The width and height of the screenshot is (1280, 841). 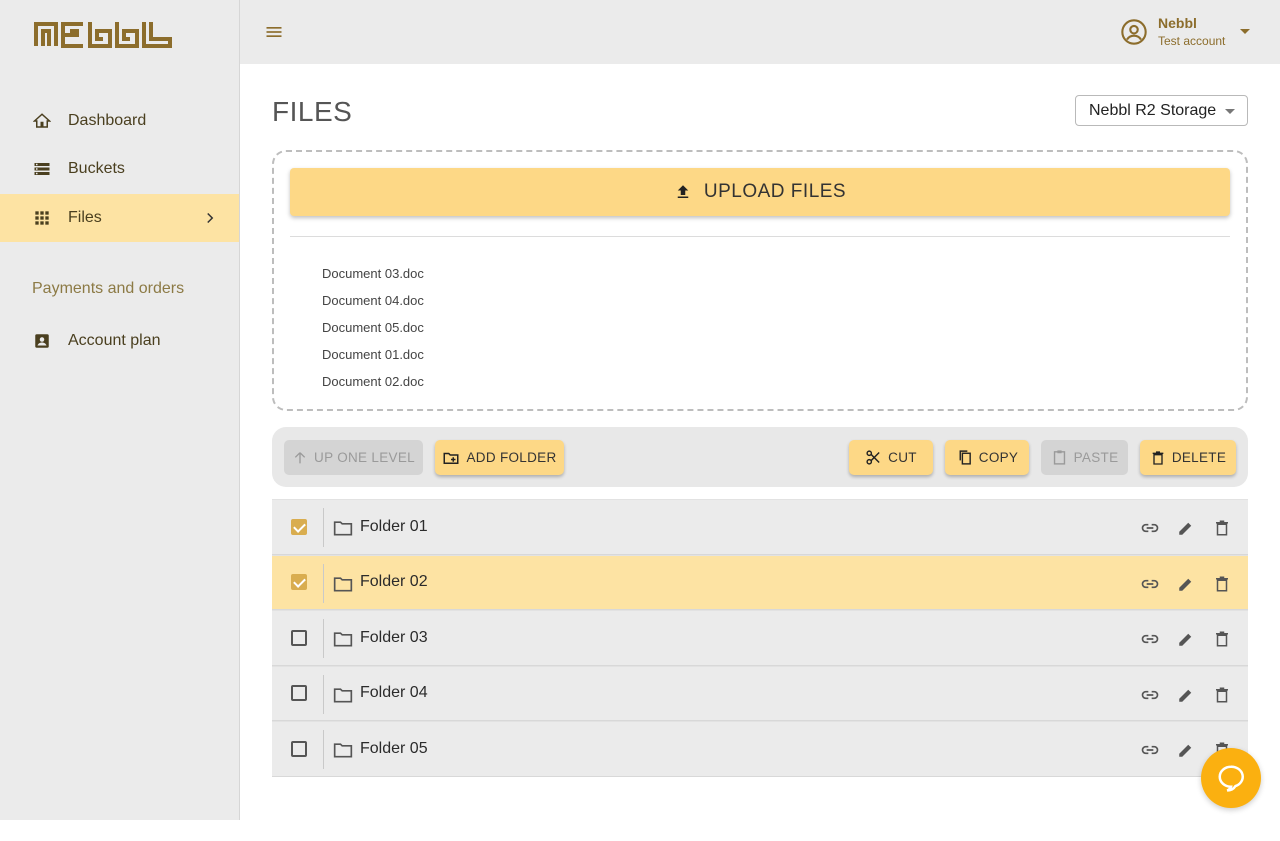 What do you see at coordinates (42, 341) in the screenshot?
I see `account-box-icon` at bounding box center [42, 341].